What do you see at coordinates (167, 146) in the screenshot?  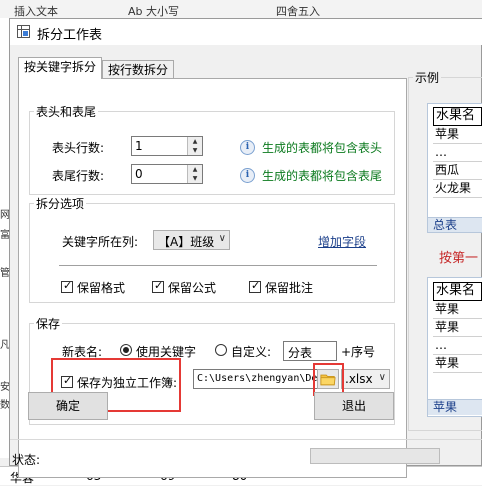 I see `header-rows-stepper: 1 ▲ ▼` at bounding box center [167, 146].